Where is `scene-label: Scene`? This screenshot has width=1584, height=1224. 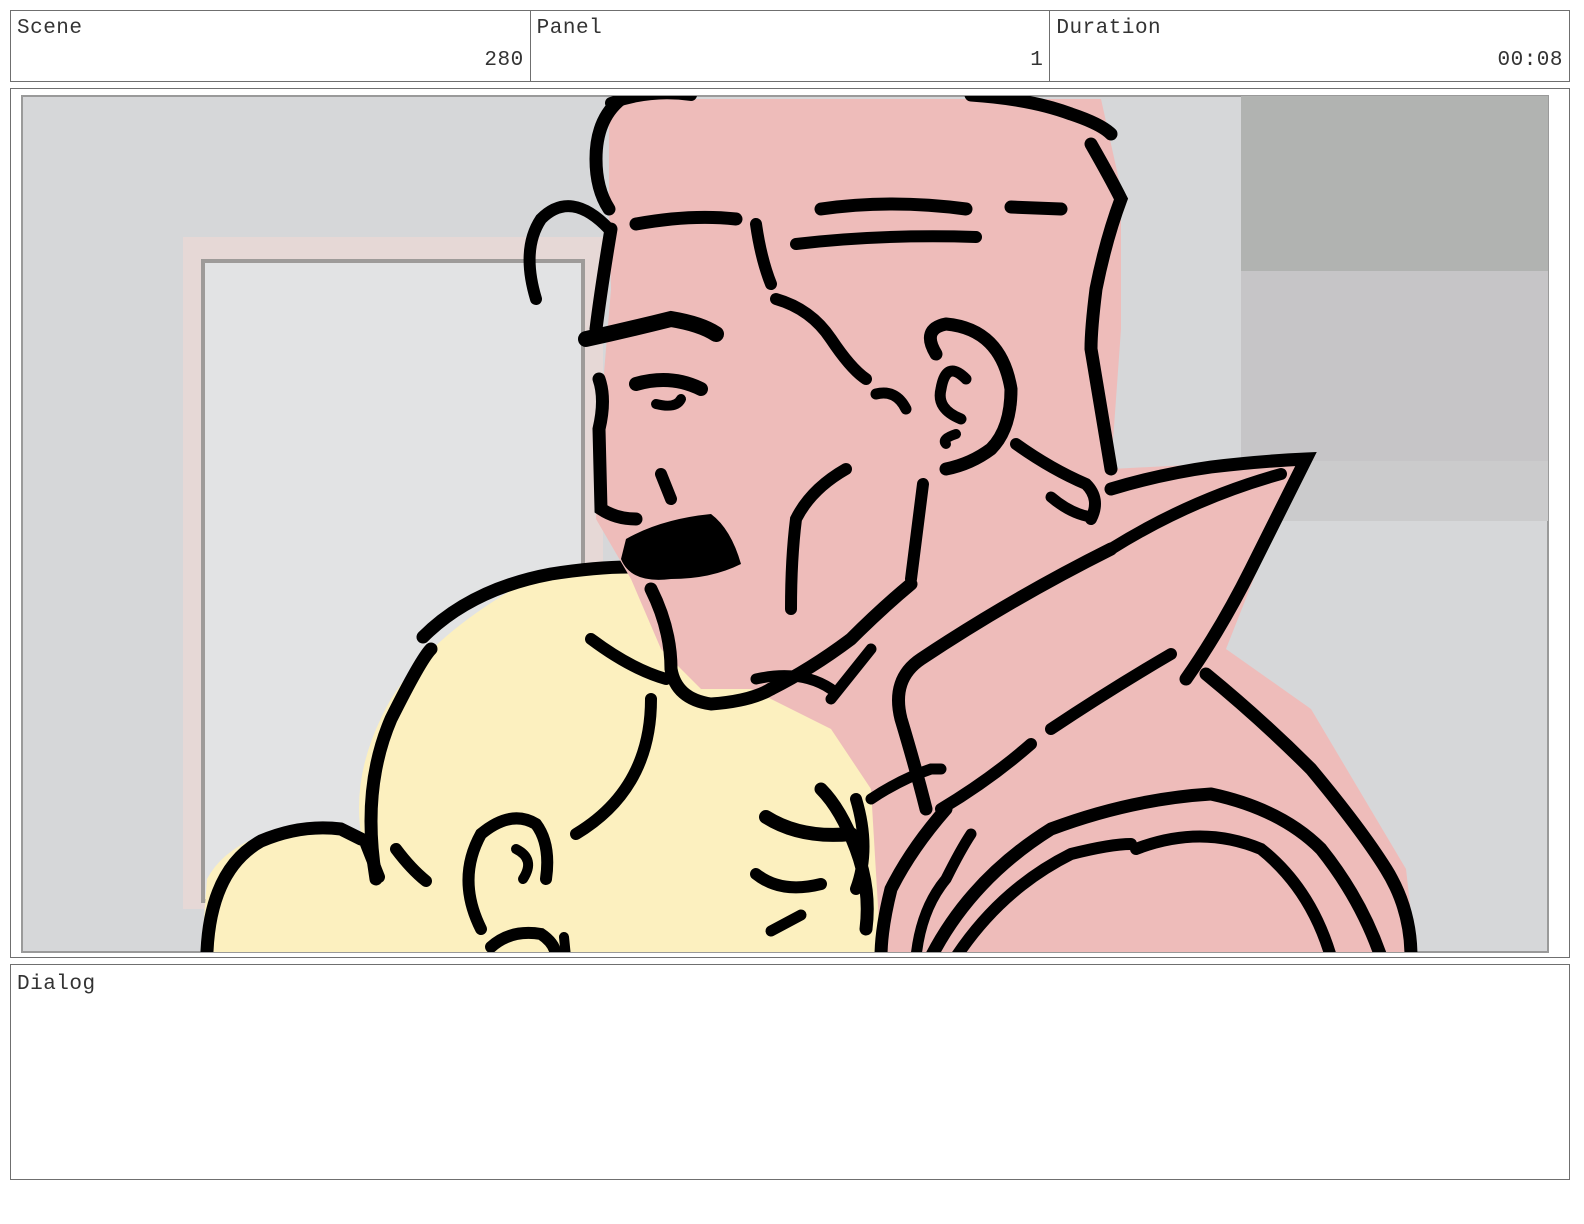 scene-label: Scene is located at coordinates (50, 28).